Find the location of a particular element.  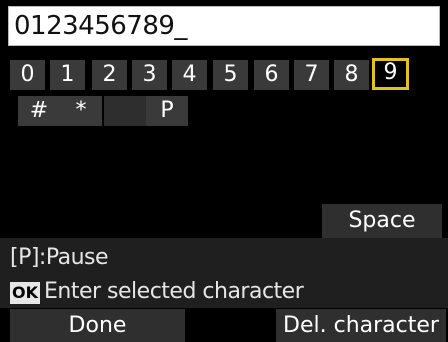

space-button: Space is located at coordinates (382, 221).